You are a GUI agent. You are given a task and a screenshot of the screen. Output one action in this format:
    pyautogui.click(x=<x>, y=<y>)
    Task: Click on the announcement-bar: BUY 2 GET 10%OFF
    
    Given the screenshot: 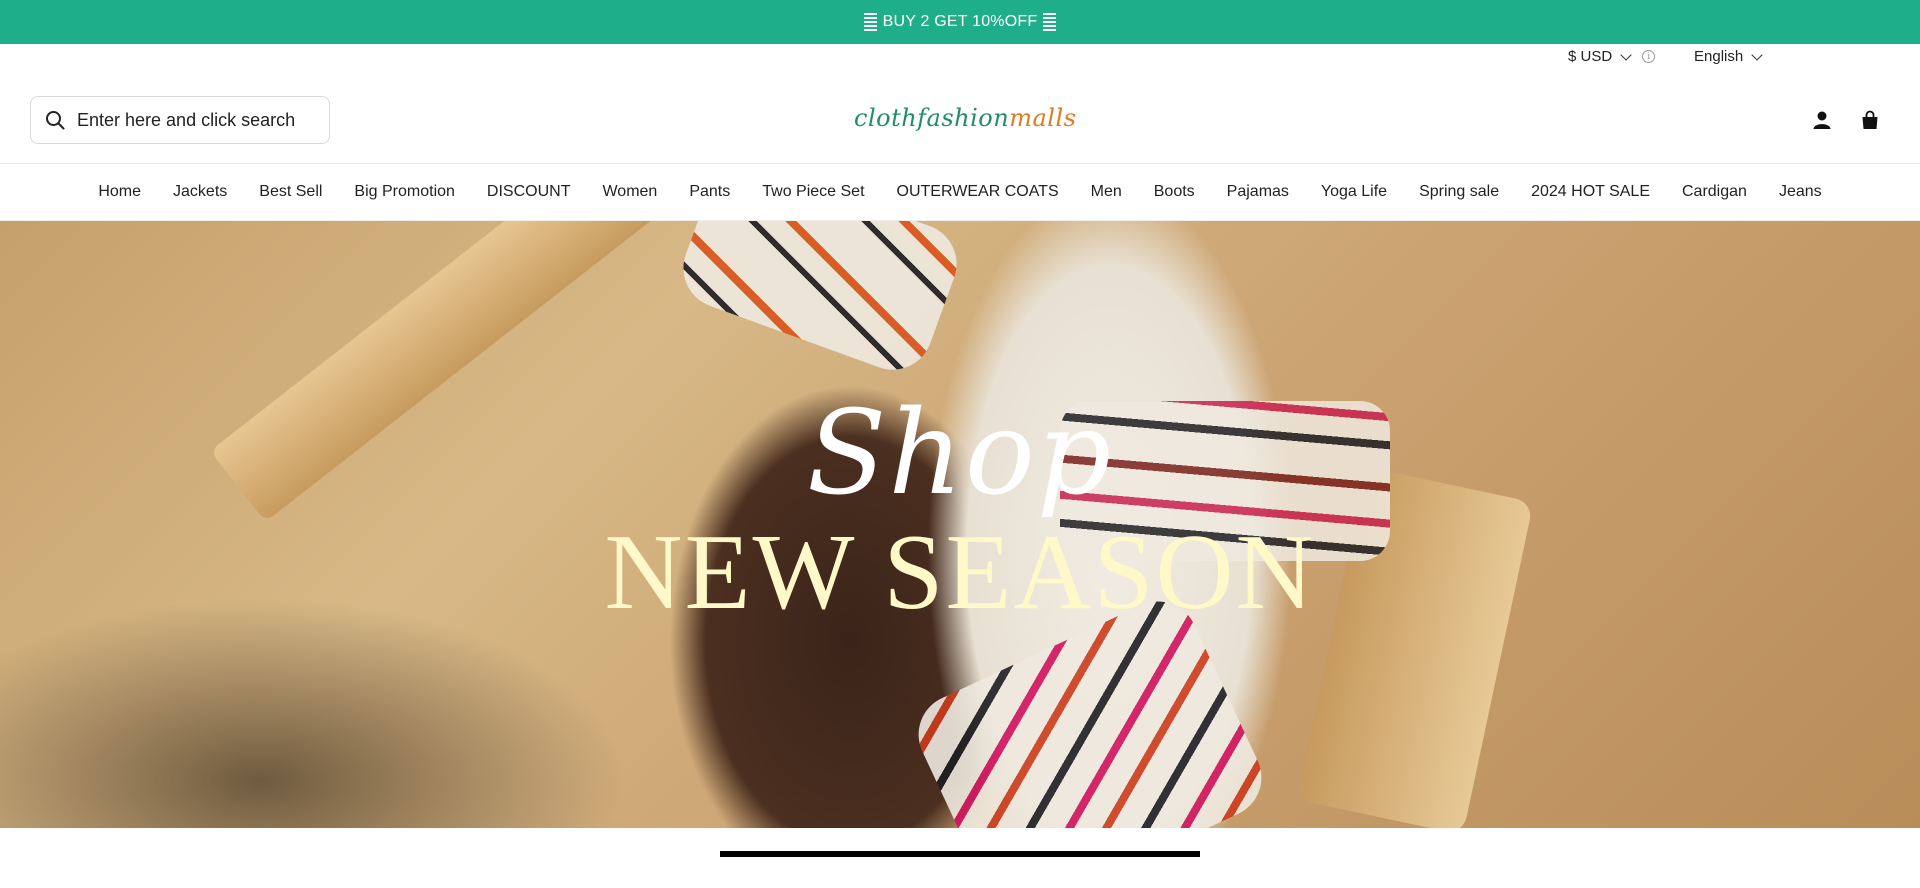 What is the action you would take?
    pyautogui.click(x=960, y=22)
    